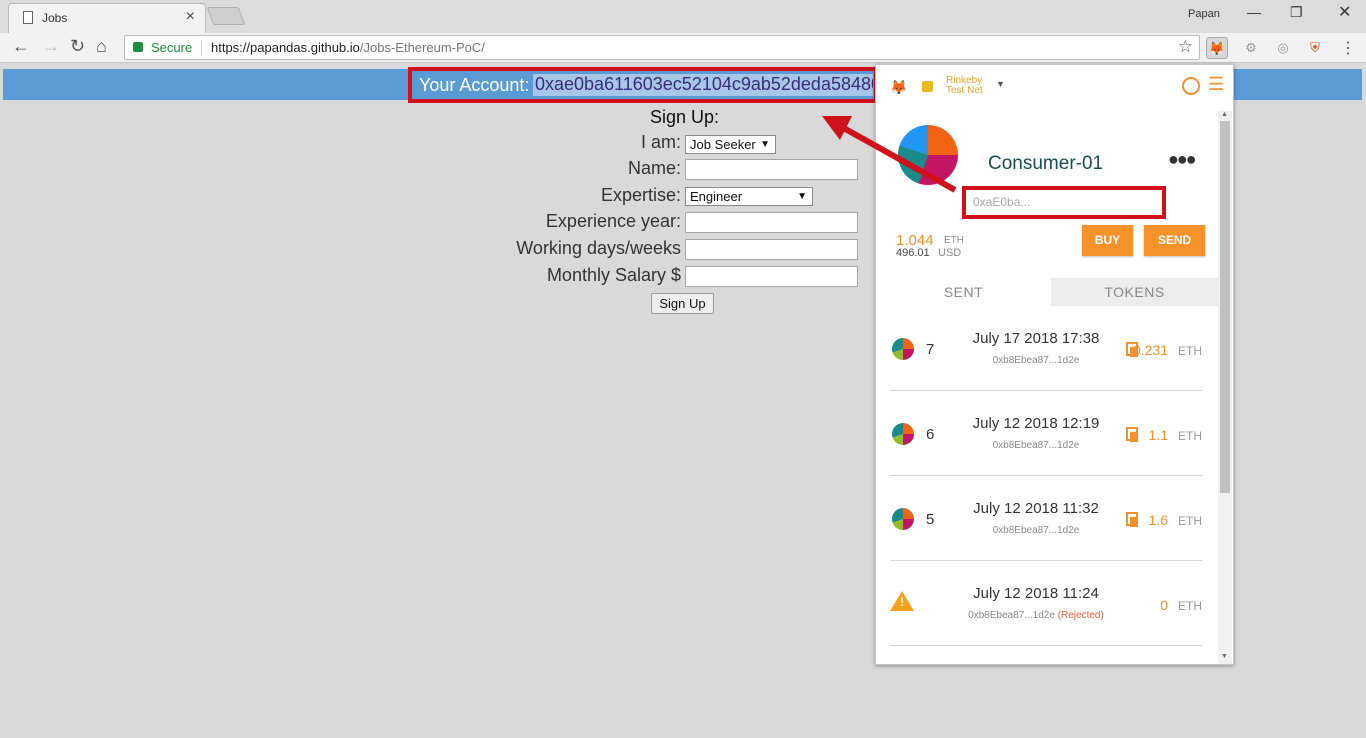  I want to click on tx-address: 0xb8Ebea87...1d2e (Rejected), so click(1036, 615).